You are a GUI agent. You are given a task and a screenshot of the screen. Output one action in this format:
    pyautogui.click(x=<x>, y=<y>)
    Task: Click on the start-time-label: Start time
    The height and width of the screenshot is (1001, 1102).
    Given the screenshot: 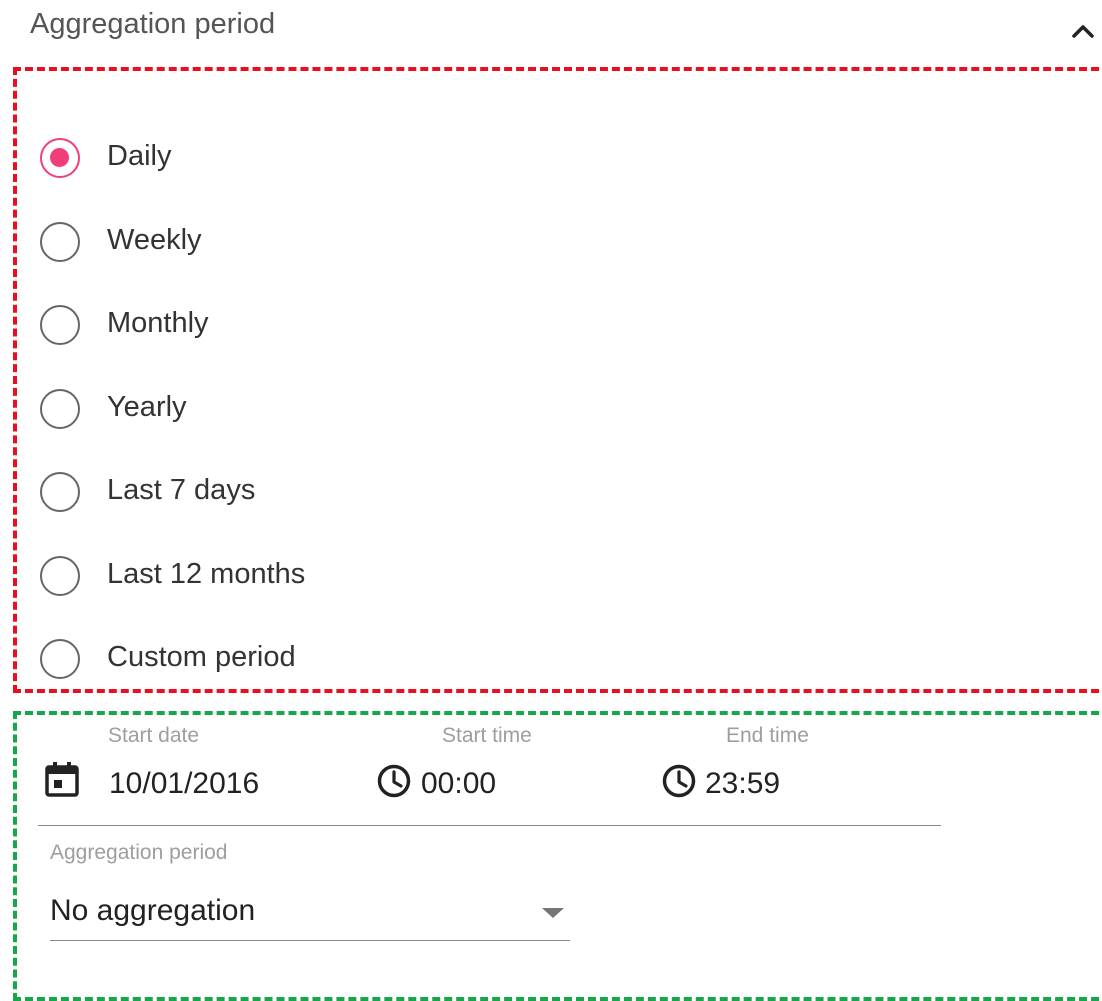 What is the action you would take?
    pyautogui.click(x=487, y=735)
    